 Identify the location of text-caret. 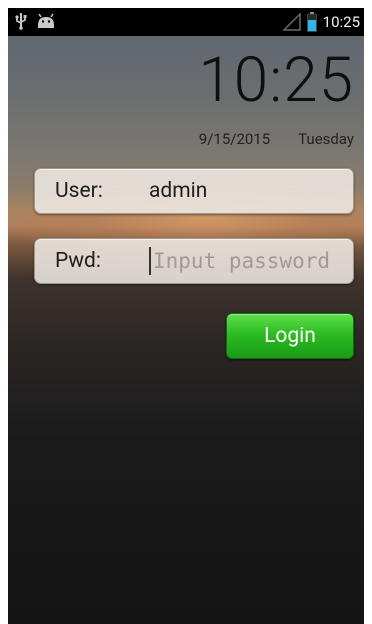
(150, 261).